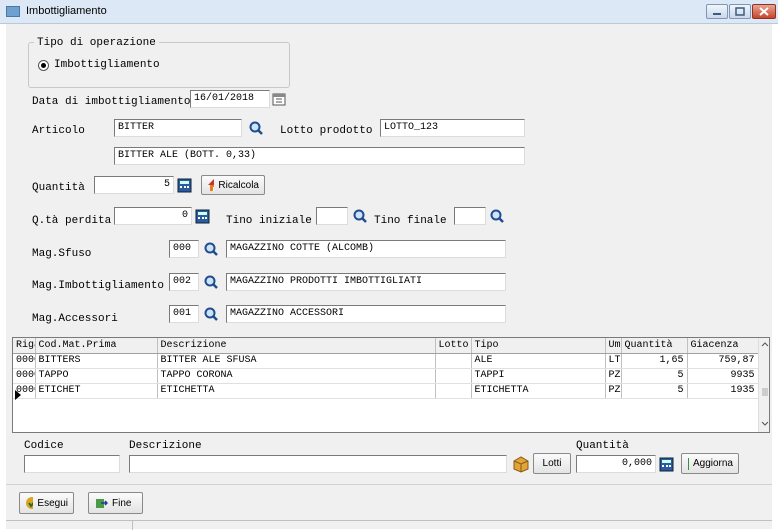 This screenshot has width=778, height=530. I want to click on mag-sfuso-descr-field: MAGAZZINO COTTE (ALCOMB), so click(366, 249).